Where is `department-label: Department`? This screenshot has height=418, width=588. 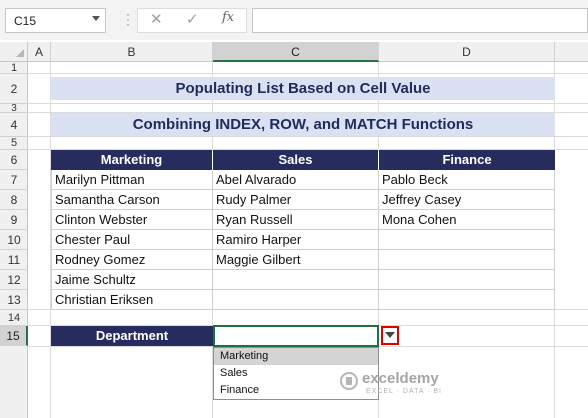 department-label: Department is located at coordinates (132, 336).